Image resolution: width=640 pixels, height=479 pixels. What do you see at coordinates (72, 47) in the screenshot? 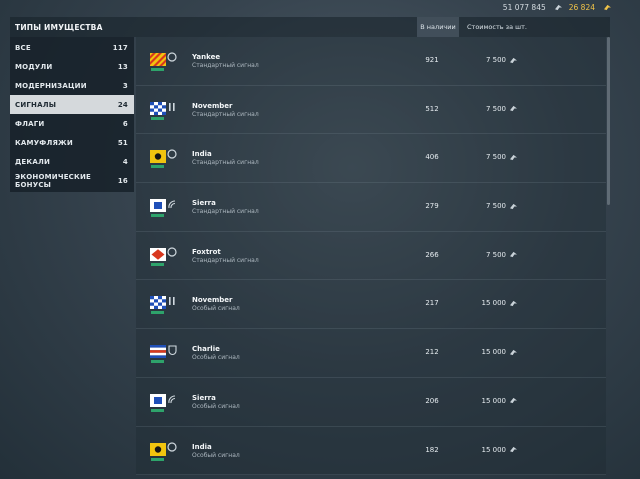
I see `sidebar-item-all: ВСЕ 117` at bounding box center [72, 47].